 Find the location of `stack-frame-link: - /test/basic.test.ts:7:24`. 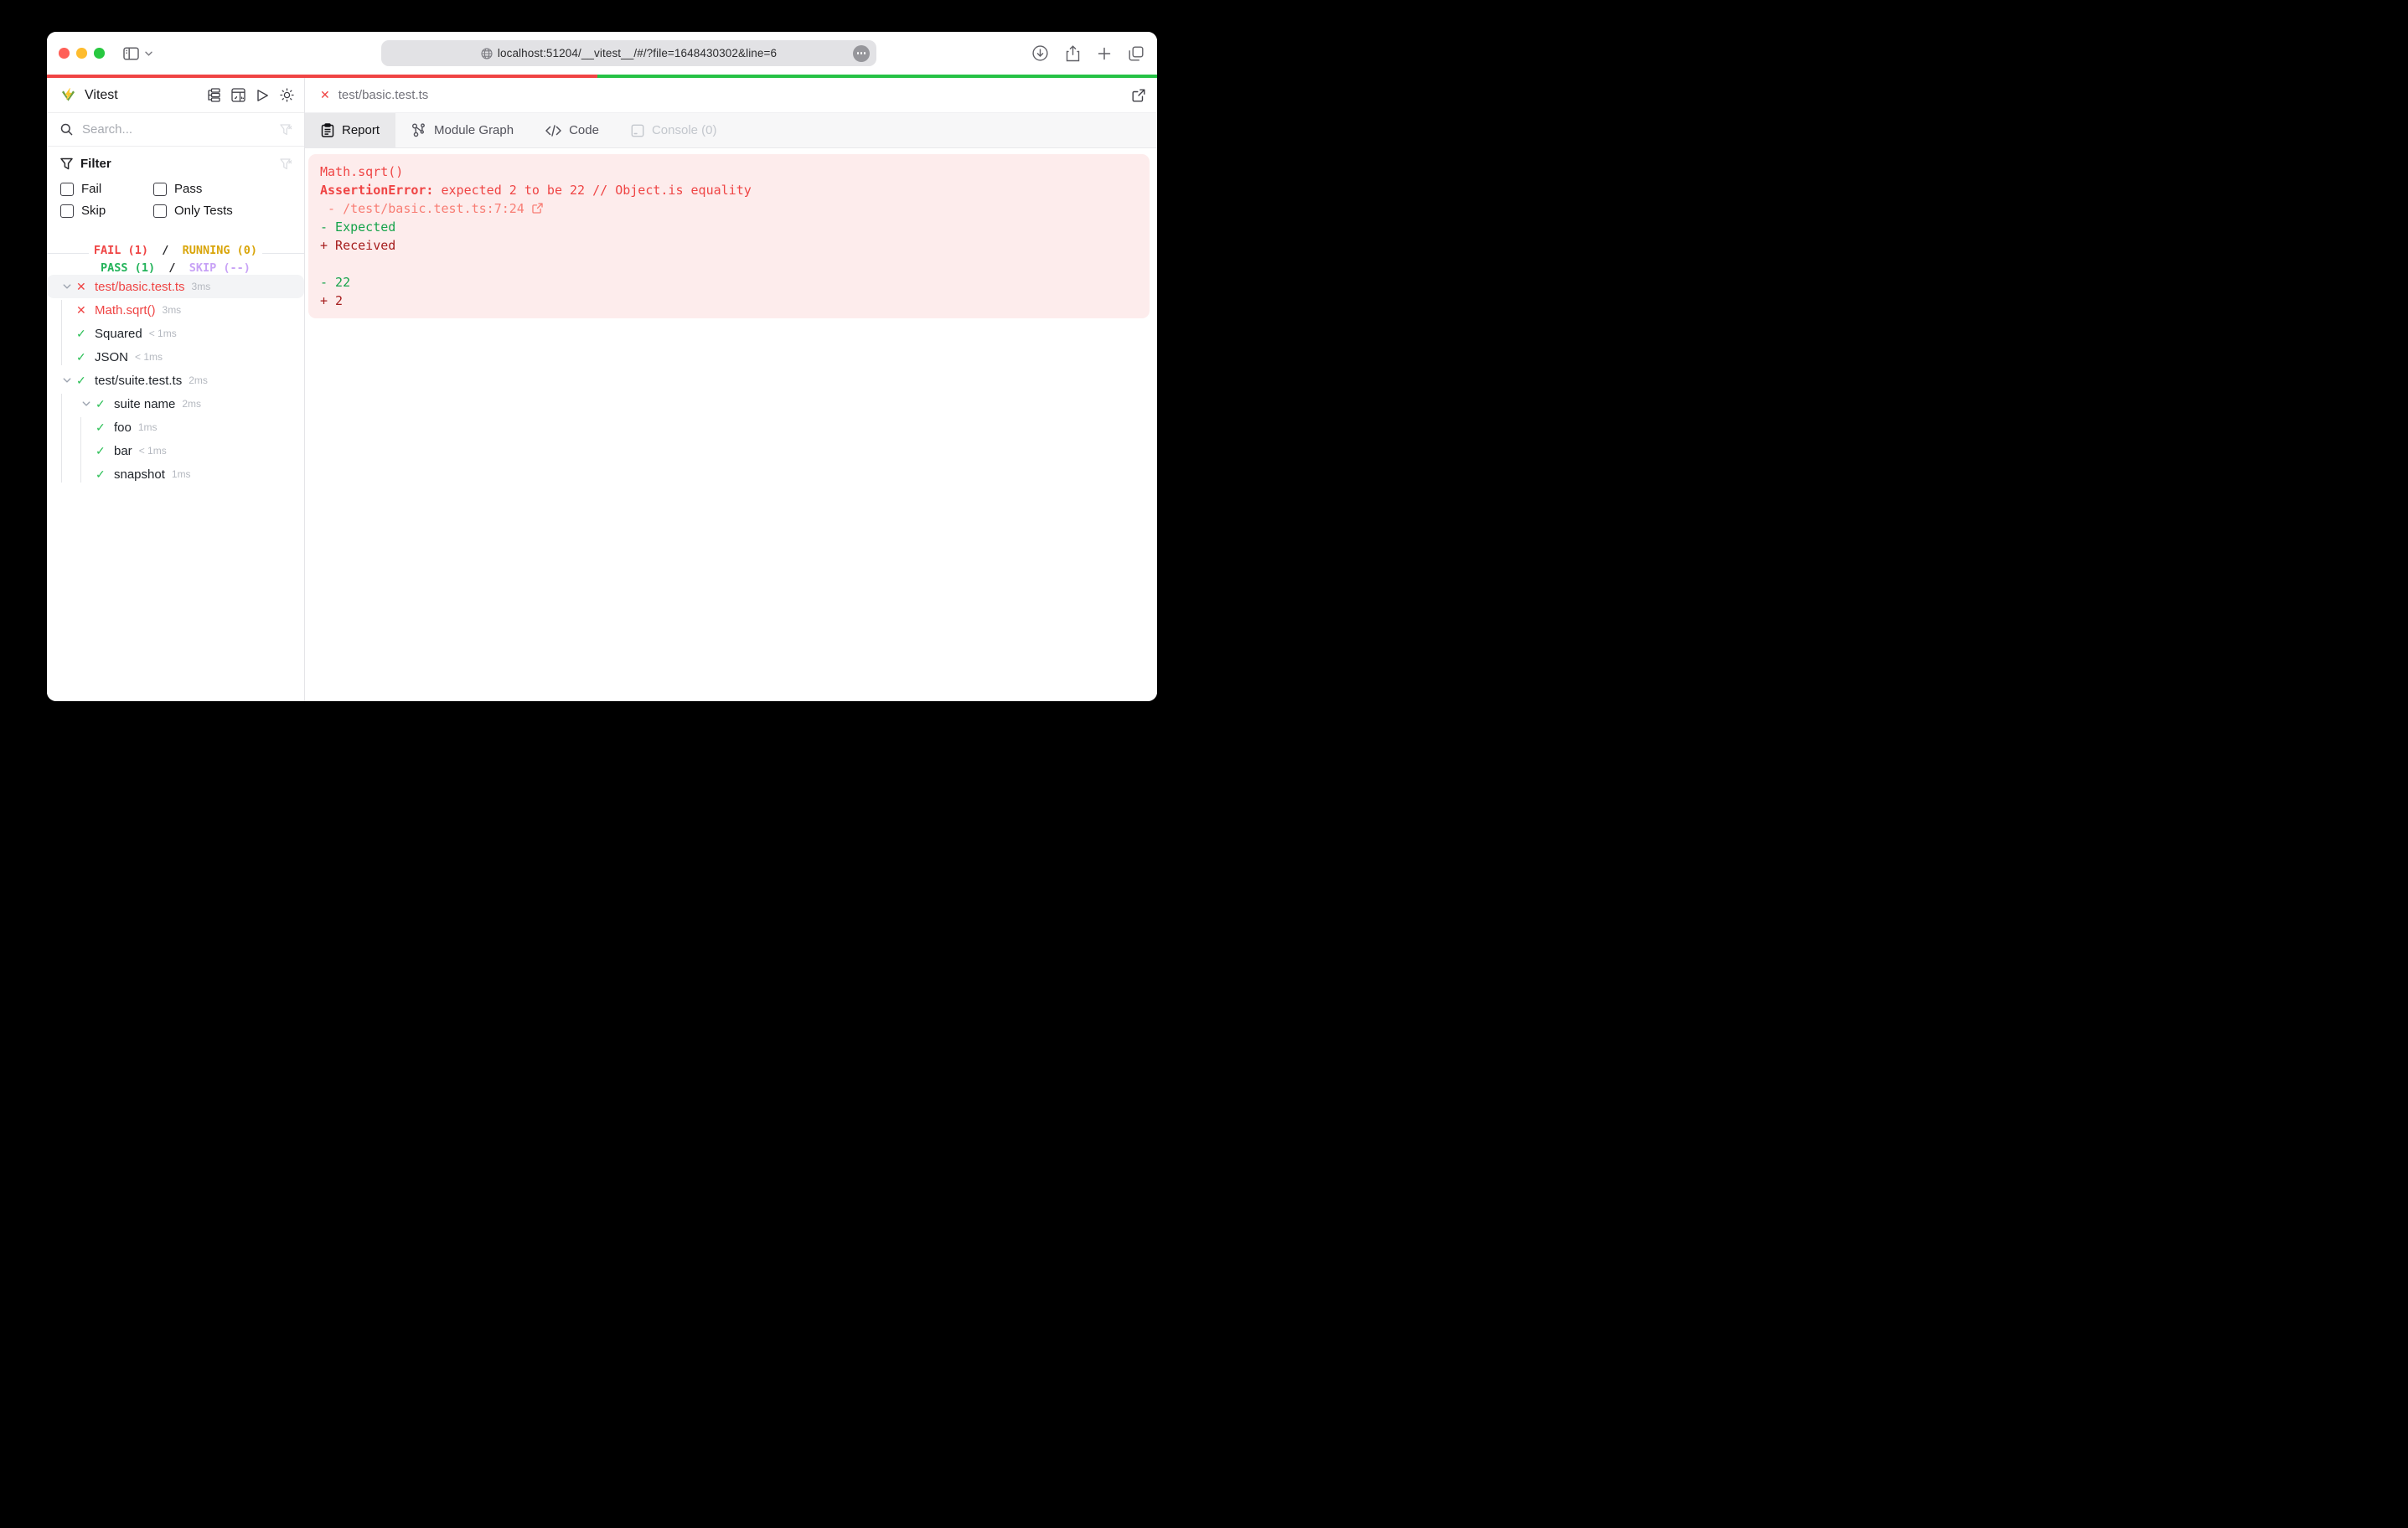

stack-frame-link: - /test/basic.test.ts:7:24 is located at coordinates (426, 208).